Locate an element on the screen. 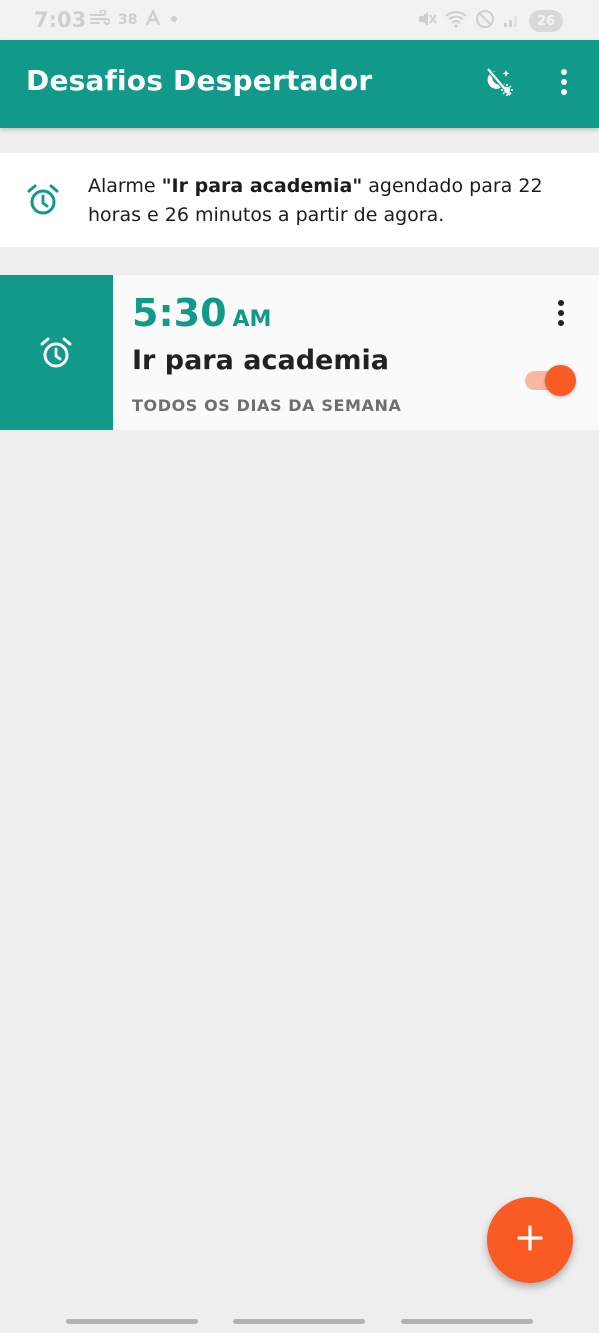 The height and width of the screenshot is (1333, 599). alarm-days: TODOS OS DIAS DA SEMANA is located at coordinates (267, 405).